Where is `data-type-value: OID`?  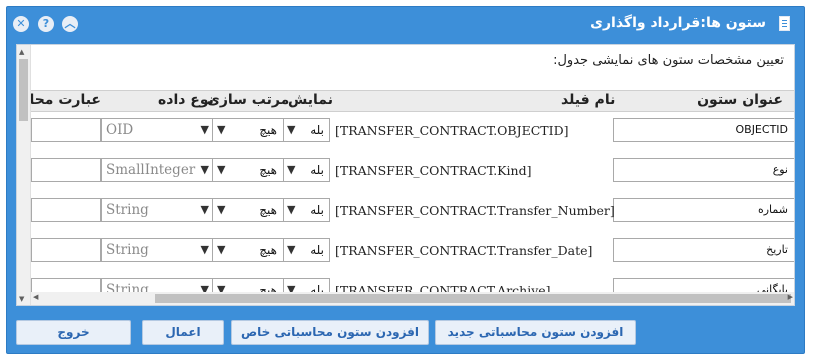 data-type-value: OID is located at coordinates (120, 130).